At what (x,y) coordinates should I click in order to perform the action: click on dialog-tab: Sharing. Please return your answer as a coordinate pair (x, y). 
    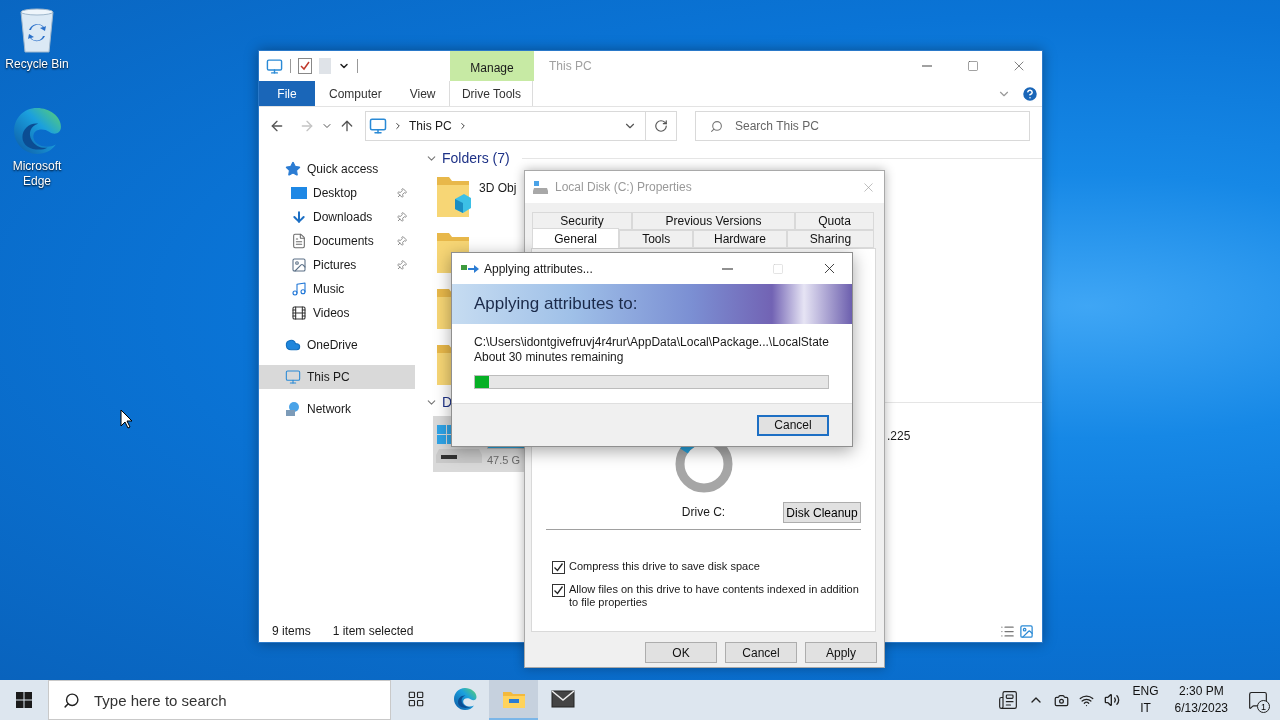
    Looking at the image, I should click on (830, 239).